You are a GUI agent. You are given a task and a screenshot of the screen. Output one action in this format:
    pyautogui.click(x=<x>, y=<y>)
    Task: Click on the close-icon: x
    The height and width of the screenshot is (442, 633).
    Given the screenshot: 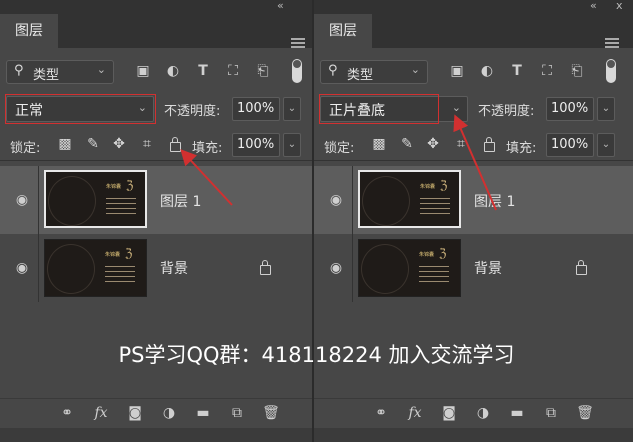 What is the action you would take?
    pyautogui.click(x=619, y=6)
    